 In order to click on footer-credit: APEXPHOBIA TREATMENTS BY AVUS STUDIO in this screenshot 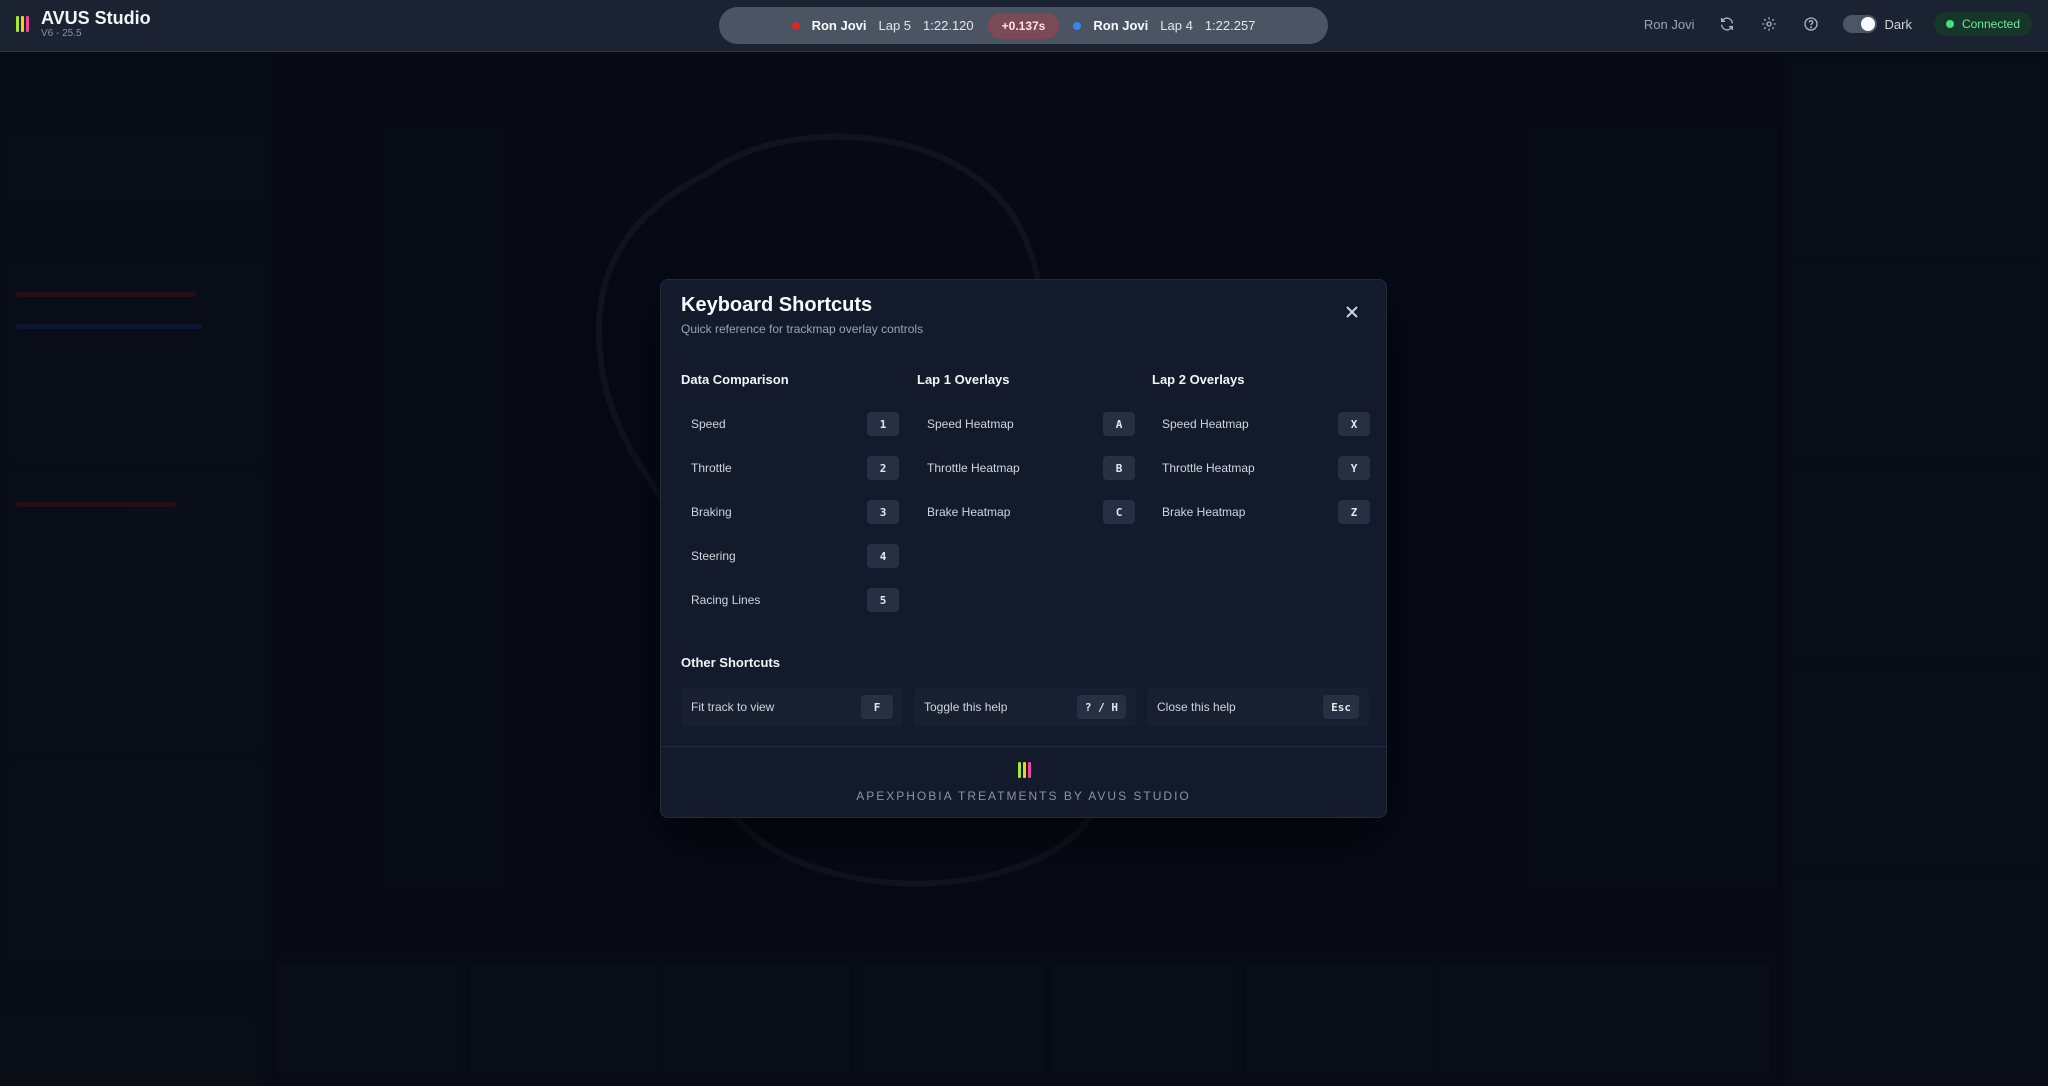, I will do `click(1023, 796)`.